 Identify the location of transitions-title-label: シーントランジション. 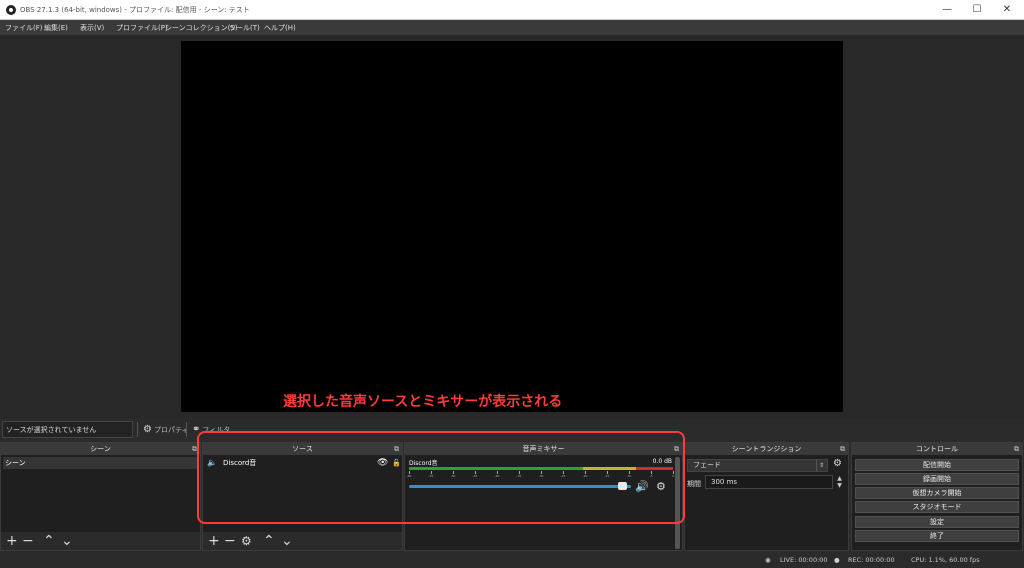
(766, 449).